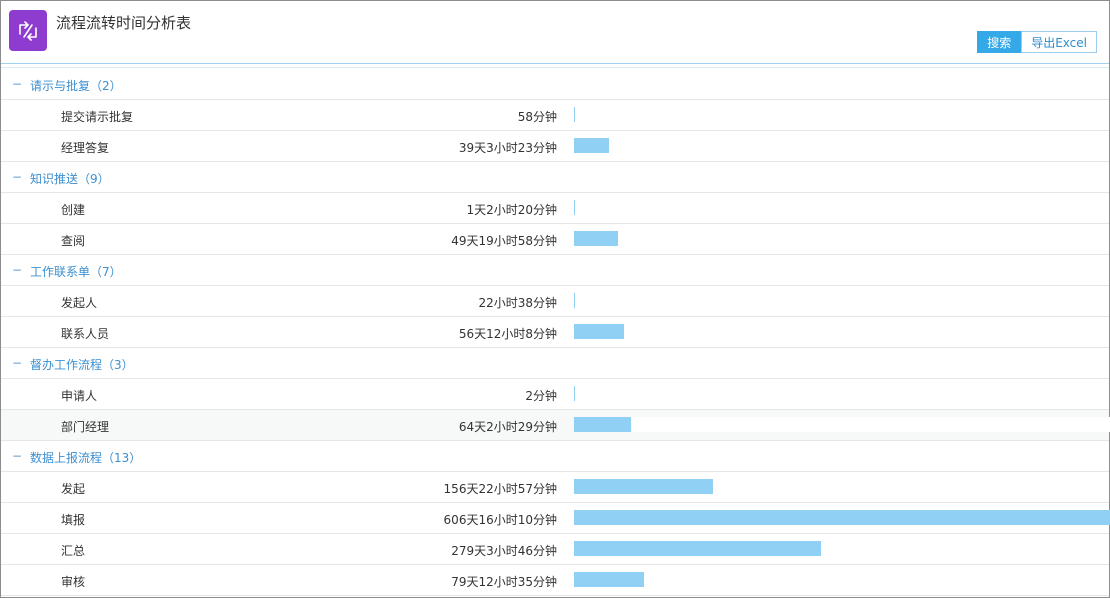  Describe the element at coordinates (537, 117) in the screenshot. I see `step-duration: 58分钟` at that location.